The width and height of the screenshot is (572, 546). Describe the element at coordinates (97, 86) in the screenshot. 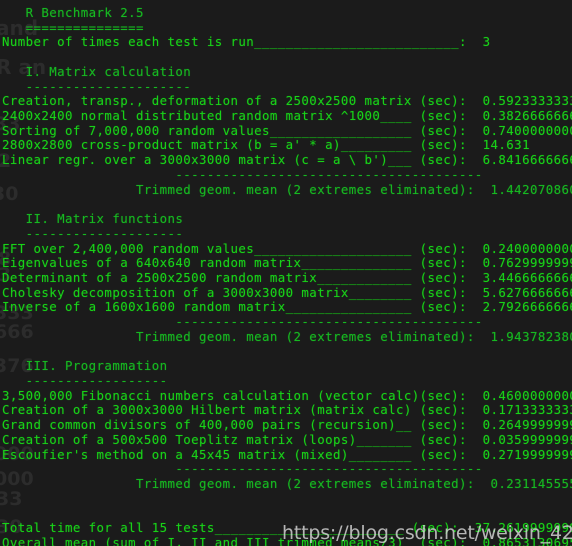

I see `section-rule-matrix-calculation: ---------------------` at that location.